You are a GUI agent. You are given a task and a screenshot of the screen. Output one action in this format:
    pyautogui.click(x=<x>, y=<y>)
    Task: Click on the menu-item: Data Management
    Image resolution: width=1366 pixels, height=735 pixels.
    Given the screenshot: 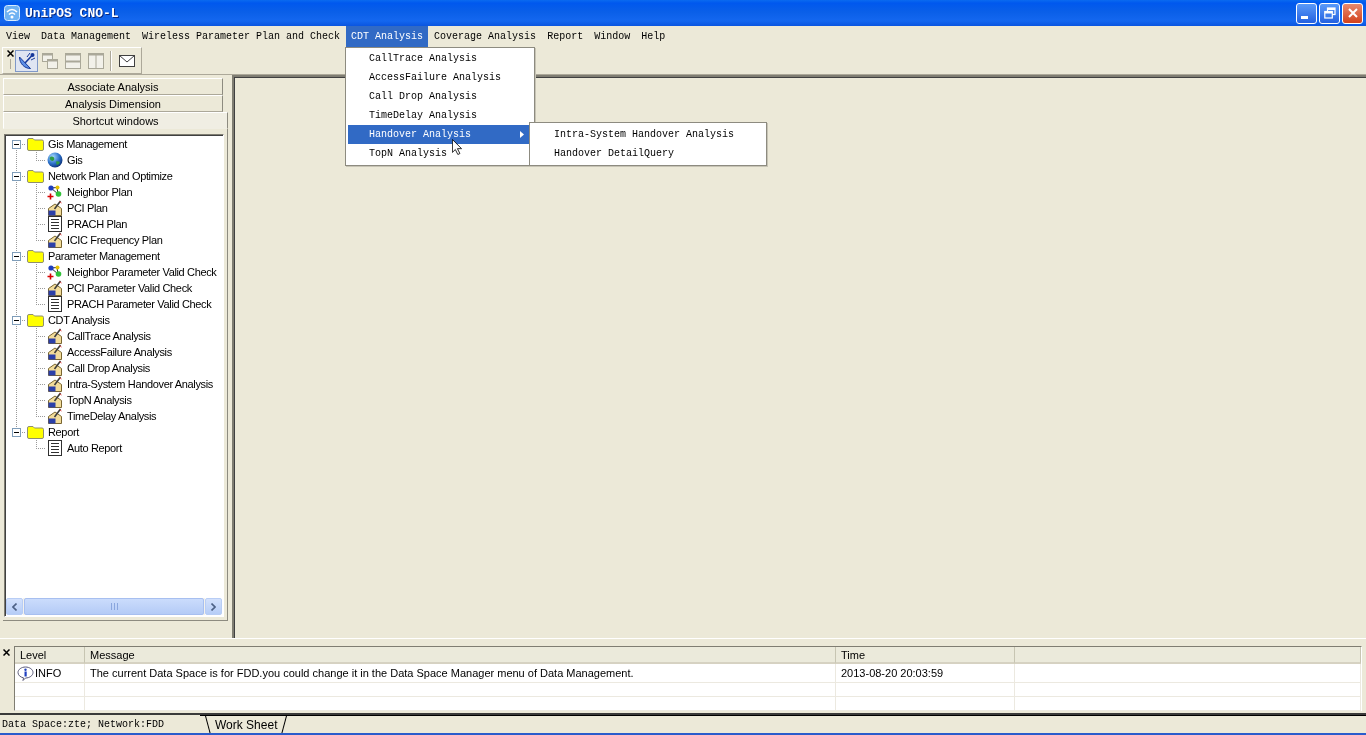 What is the action you would take?
    pyautogui.click(x=86, y=36)
    